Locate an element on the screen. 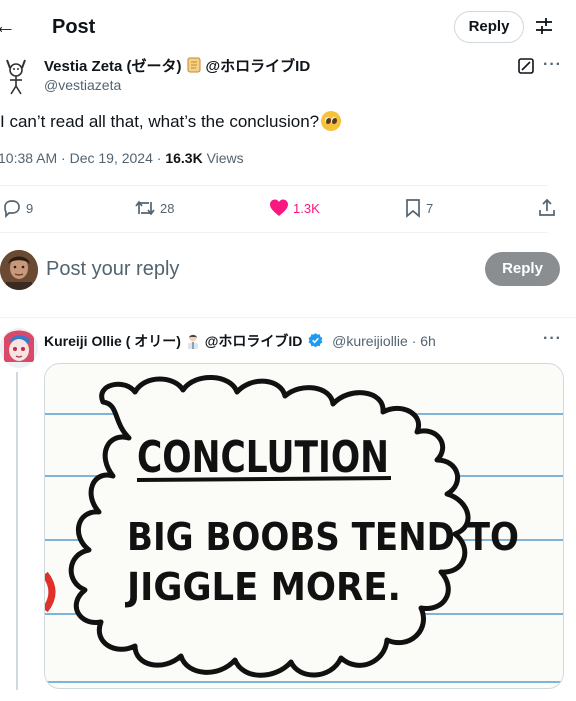 The width and height of the screenshot is (576, 701). reply-input is located at coordinates (246, 269).